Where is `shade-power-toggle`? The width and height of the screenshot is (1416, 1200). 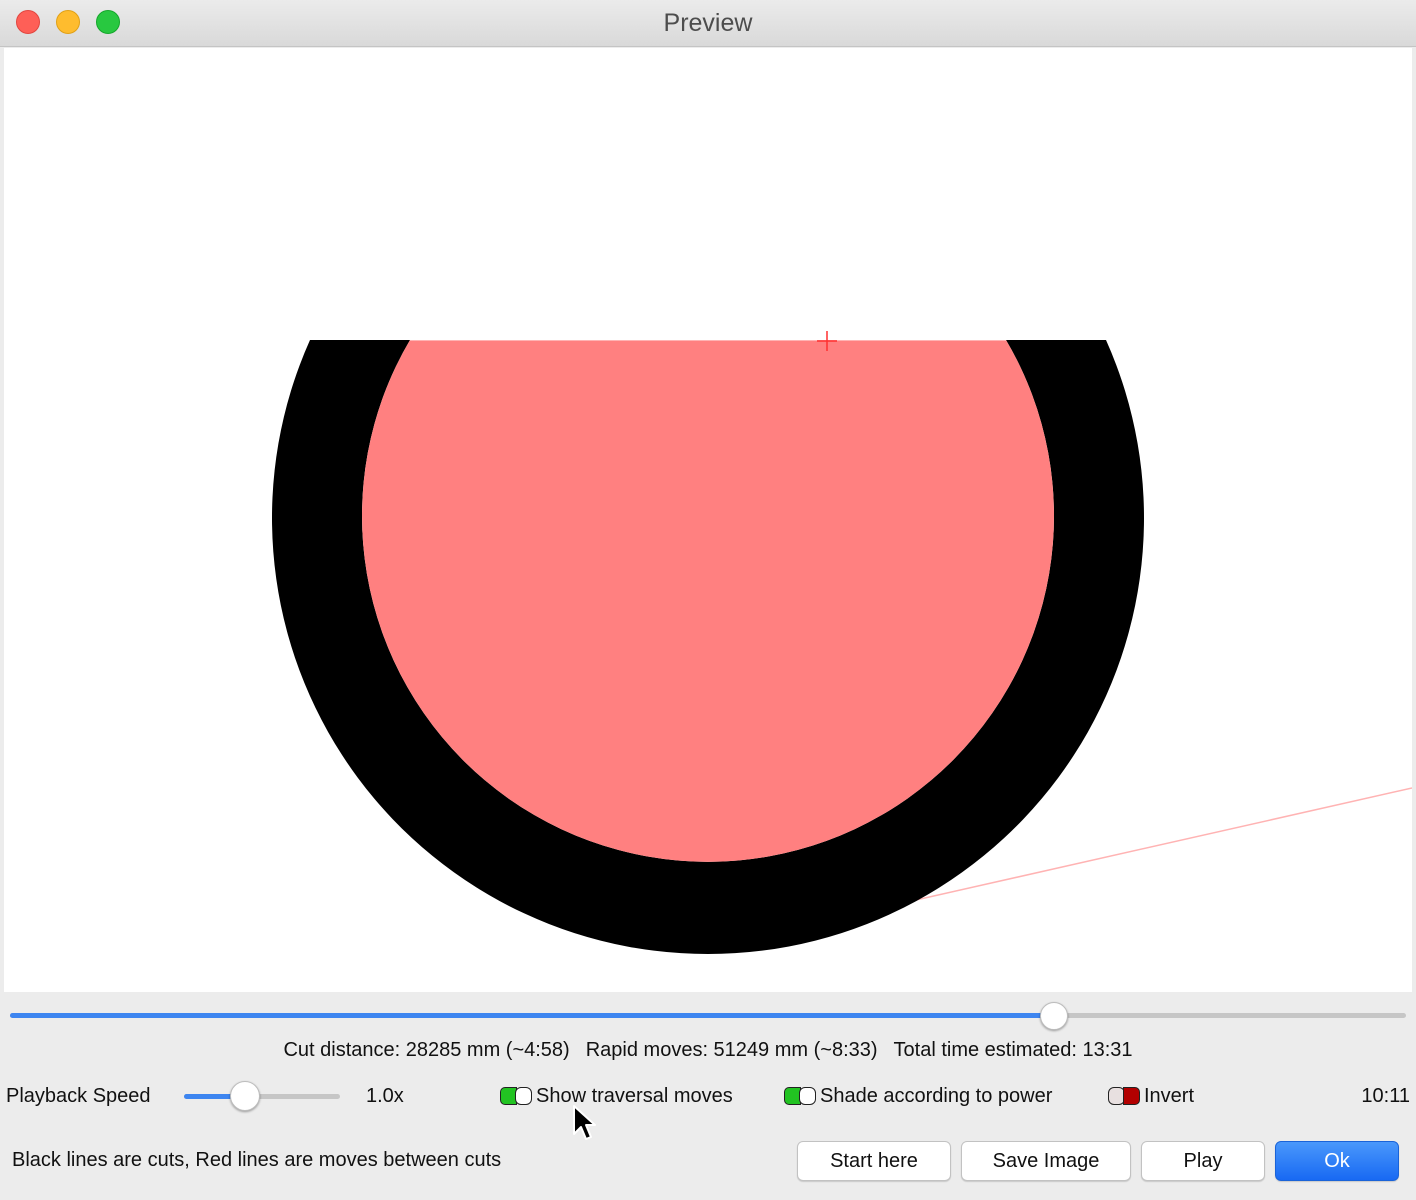 shade-power-toggle is located at coordinates (800, 1096).